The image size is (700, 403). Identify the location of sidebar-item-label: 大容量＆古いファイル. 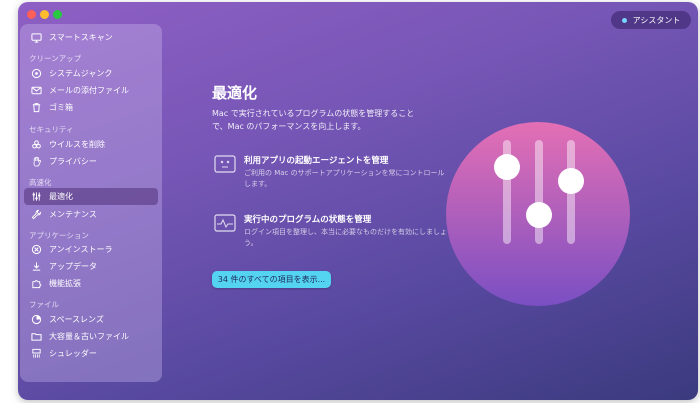
(89, 336).